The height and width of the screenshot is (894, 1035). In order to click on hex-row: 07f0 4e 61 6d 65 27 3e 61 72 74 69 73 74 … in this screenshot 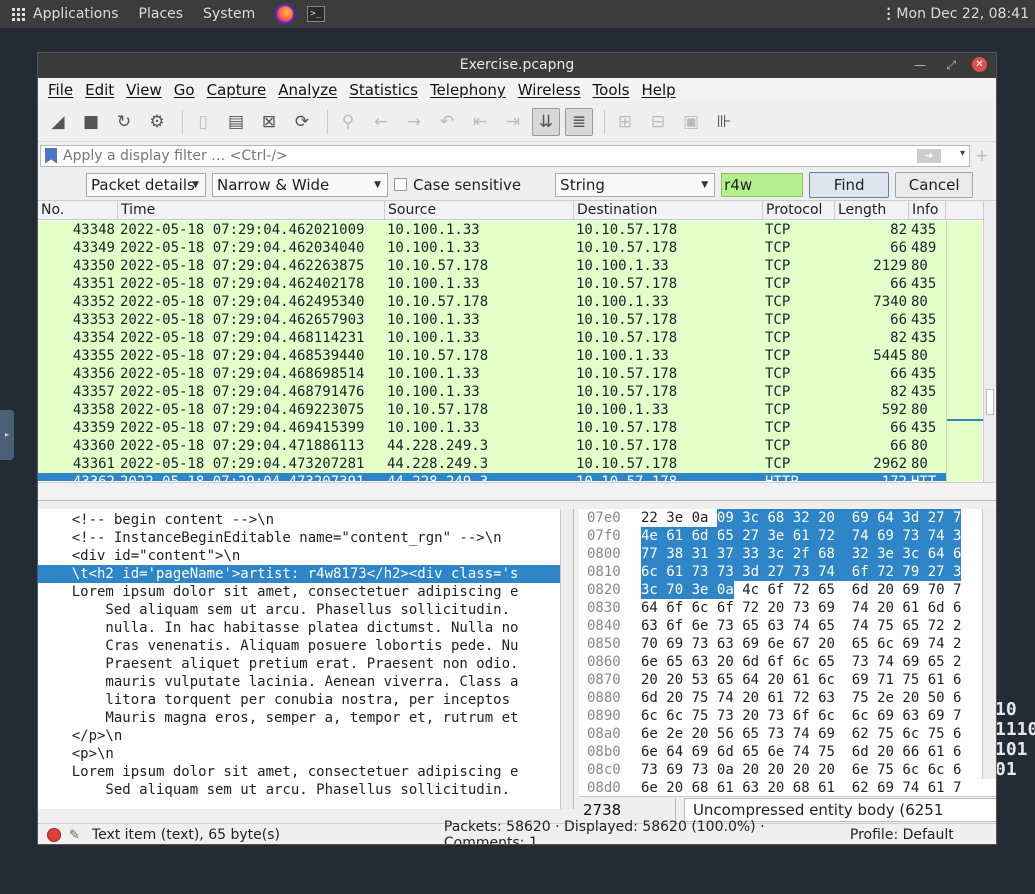, I will do `click(787, 536)`.